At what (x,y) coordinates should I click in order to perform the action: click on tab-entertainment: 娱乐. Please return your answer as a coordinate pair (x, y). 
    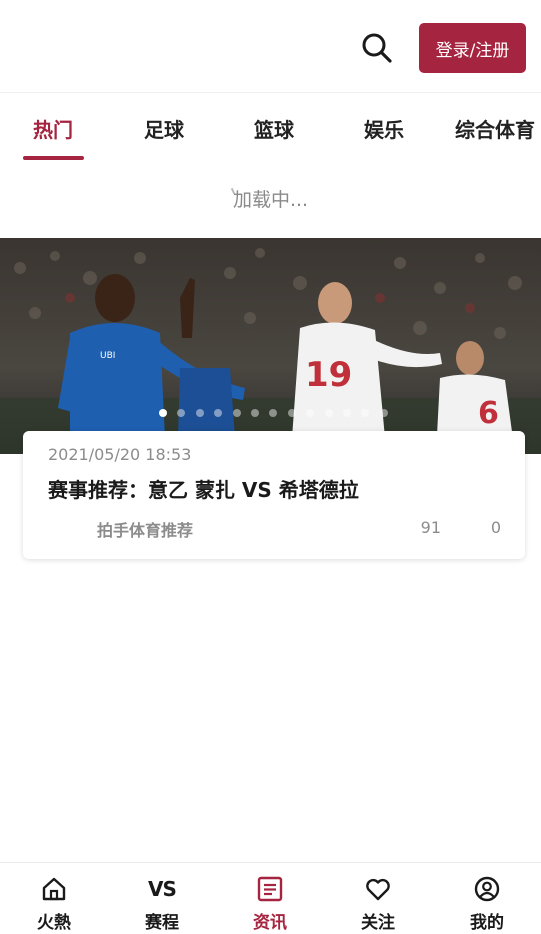
    Looking at the image, I should click on (384, 128).